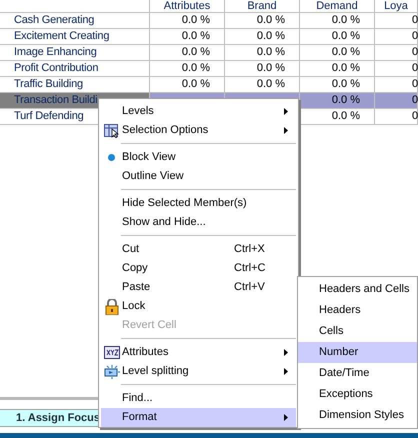 Image resolution: width=418 pixels, height=438 pixels. I want to click on row-header: Profit Contribution, so click(75, 68).